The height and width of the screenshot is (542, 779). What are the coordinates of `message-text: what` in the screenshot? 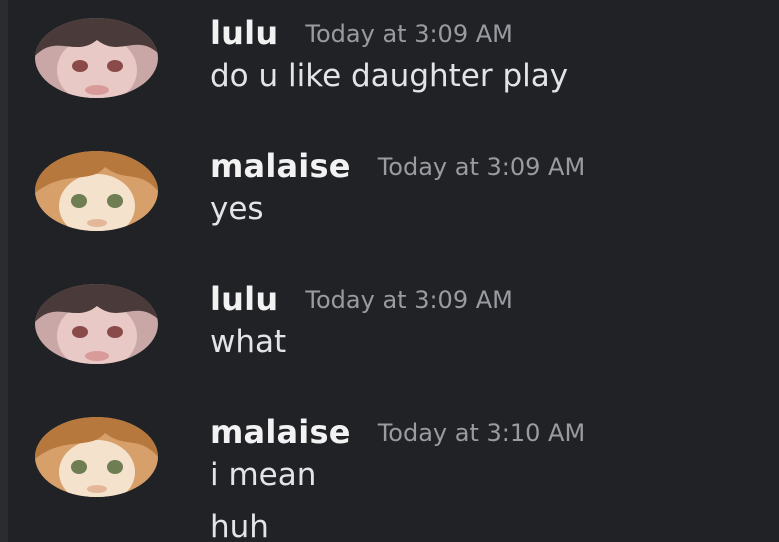 It's located at (248, 342).